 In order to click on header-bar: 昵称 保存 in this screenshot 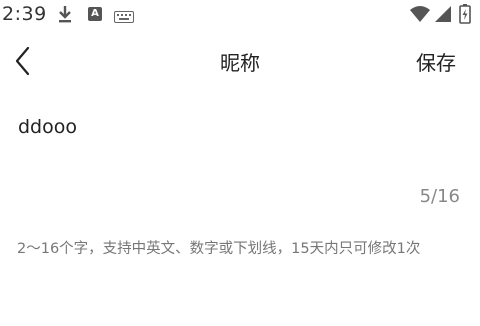, I will do `click(240, 60)`.